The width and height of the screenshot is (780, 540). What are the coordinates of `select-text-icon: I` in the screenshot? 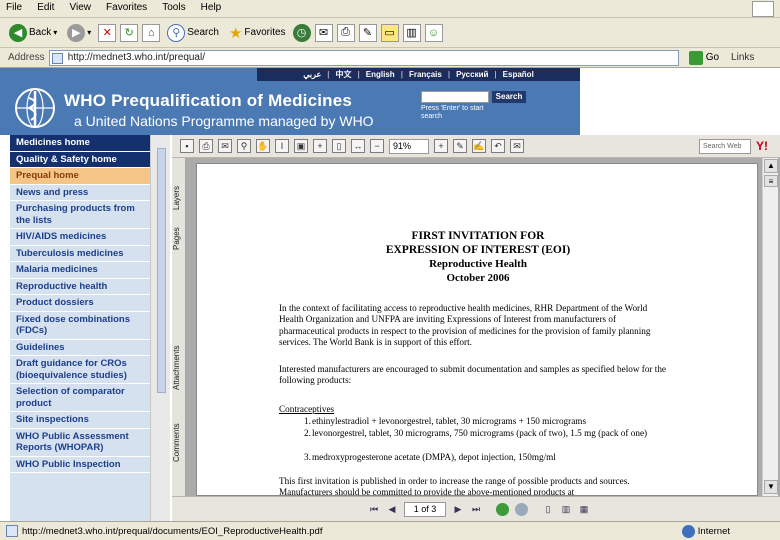 It's located at (282, 146).